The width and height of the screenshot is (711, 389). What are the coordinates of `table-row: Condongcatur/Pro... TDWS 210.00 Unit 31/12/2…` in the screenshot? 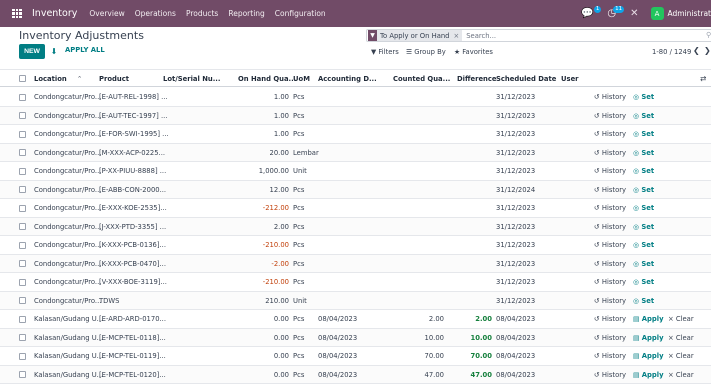 It's located at (355, 300).